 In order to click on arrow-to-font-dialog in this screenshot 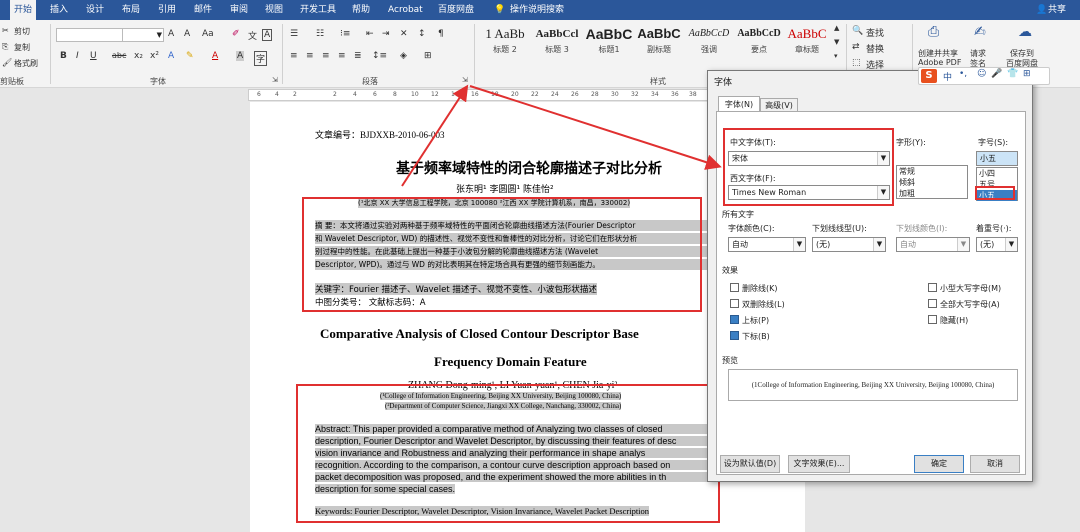, I will do `click(595, 127)`.